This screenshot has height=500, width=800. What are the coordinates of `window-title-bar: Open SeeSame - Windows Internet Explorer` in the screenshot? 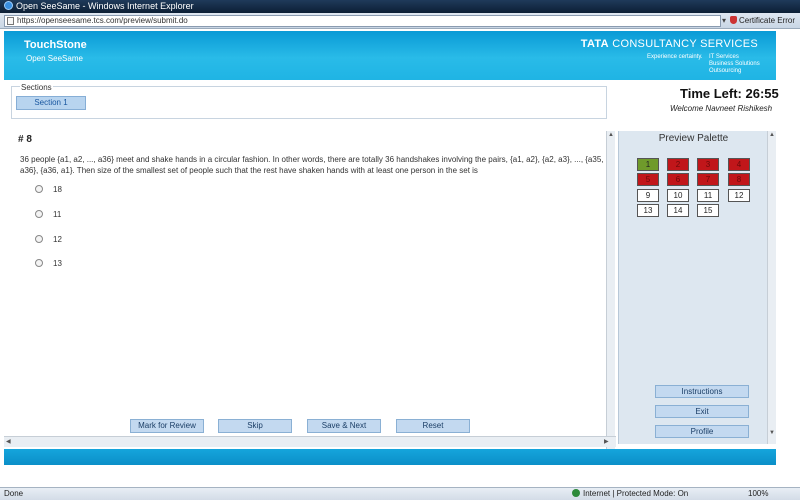 It's located at (400, 6).